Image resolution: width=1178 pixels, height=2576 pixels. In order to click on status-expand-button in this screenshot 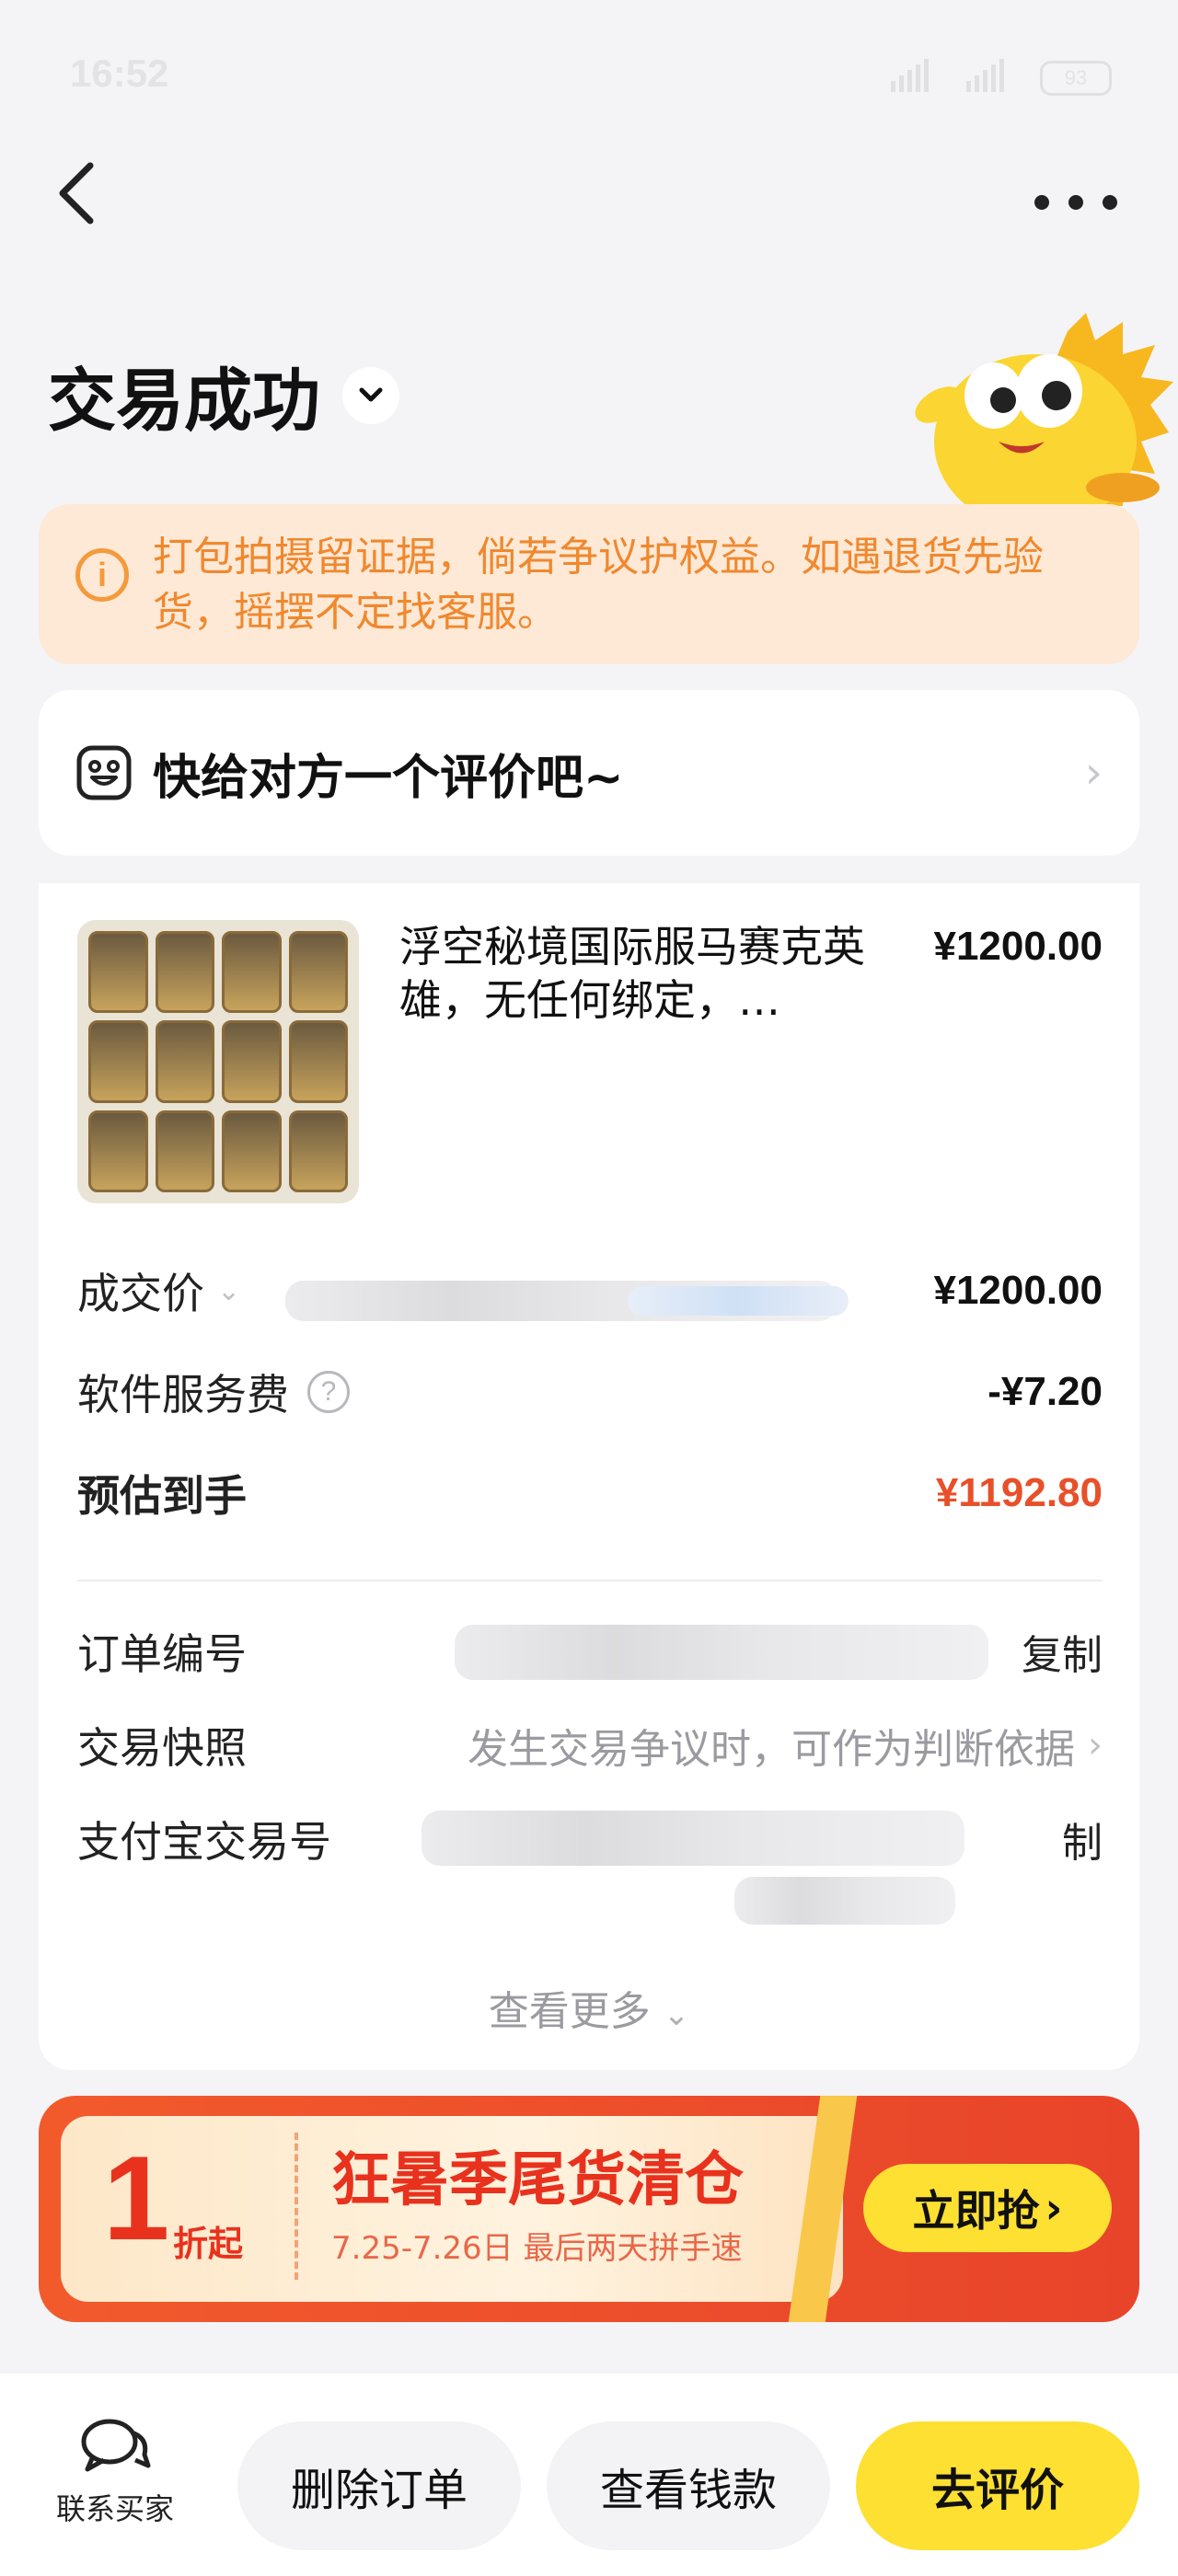, I will do `click(370, 395)`.